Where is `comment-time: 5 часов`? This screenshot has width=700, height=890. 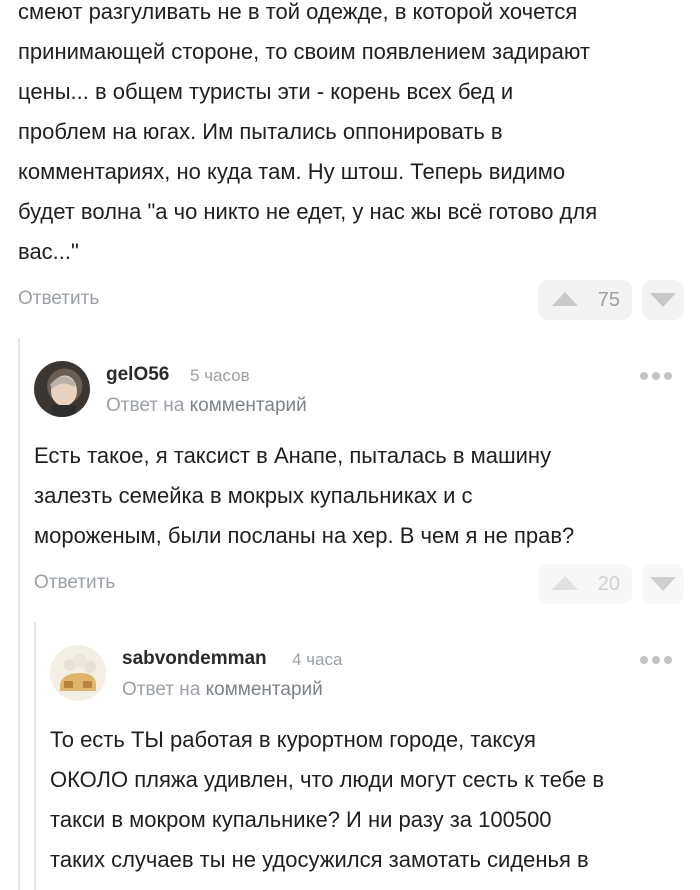 comment-time: 5 часов is located at coordinates (220, 375).